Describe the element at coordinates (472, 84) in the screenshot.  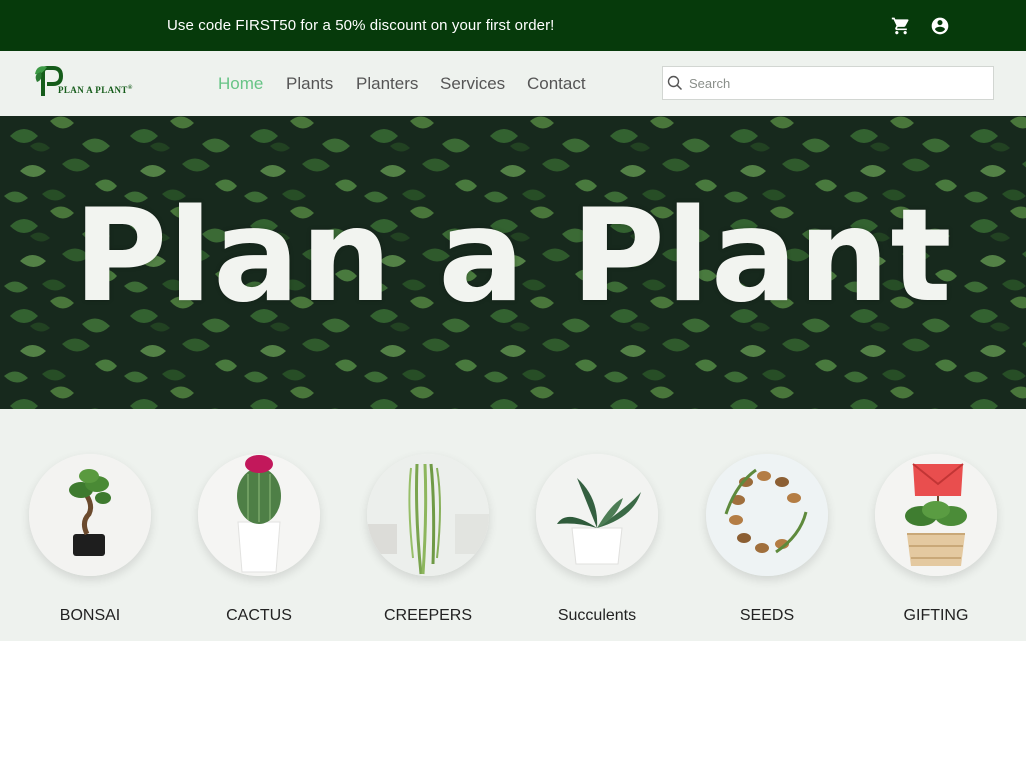
I see `nav-link-services: Services` at that location.